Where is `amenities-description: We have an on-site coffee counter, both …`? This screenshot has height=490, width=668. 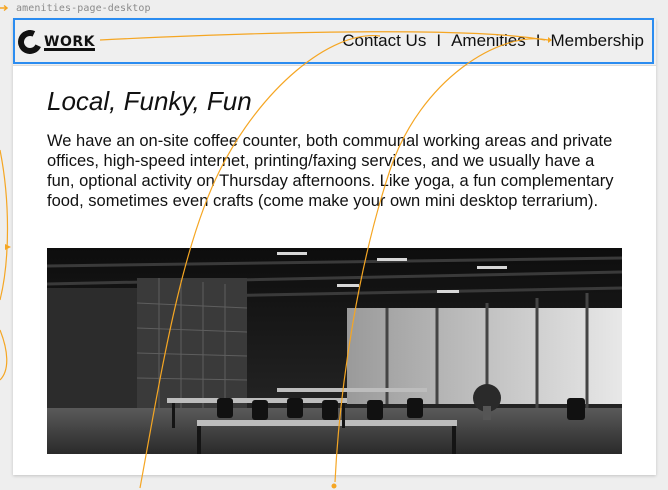
amenities-description: We have an on-site coffee counter, both … is located at coordinates (330, 171).